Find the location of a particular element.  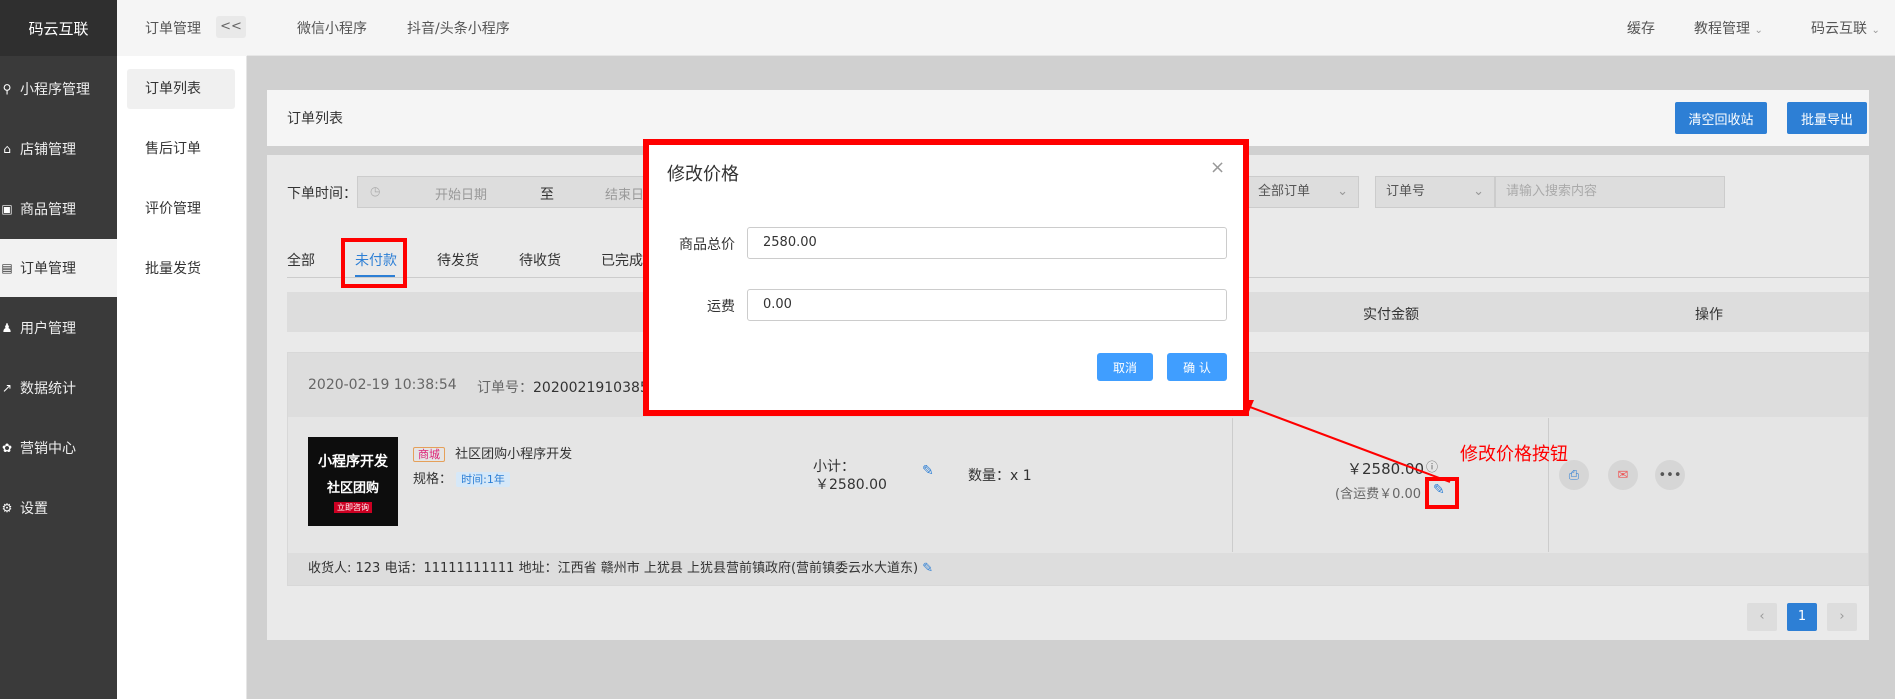

filter-time-label: 下单时间： is located at coordinates (322, 194).